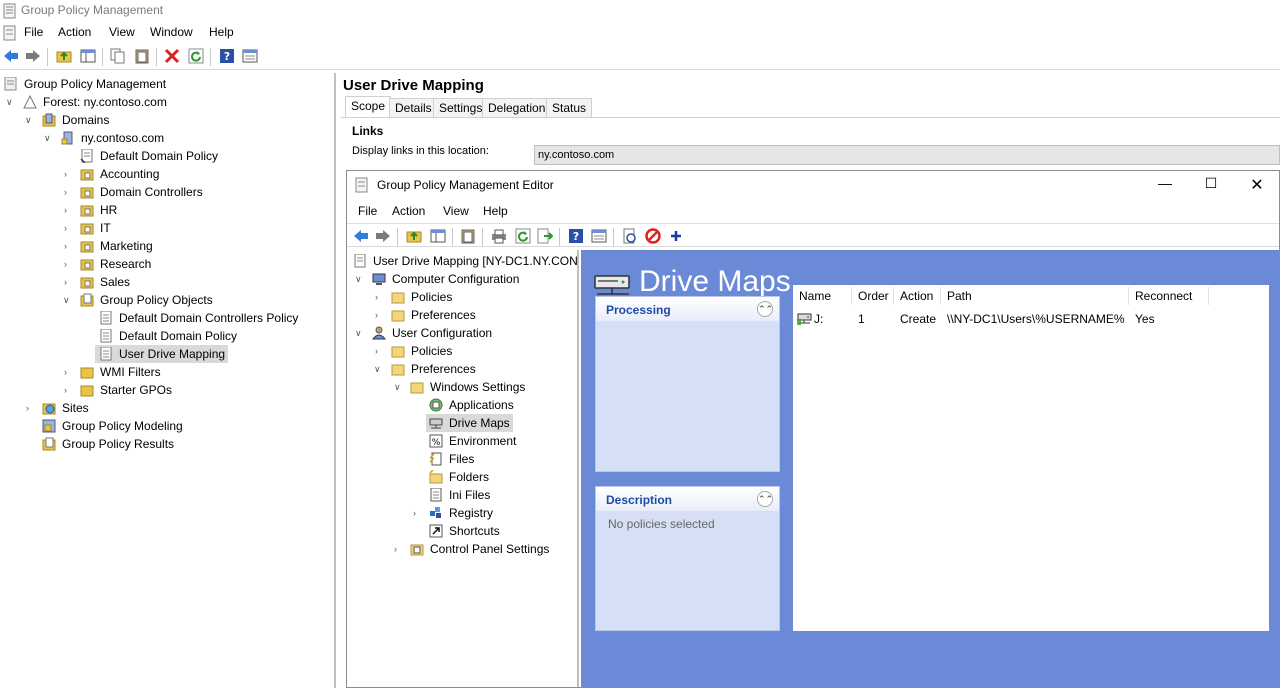 This screenshot has width=1280, height=688. Describe the element at coordinates (172, 56) in the screenshot. I see `delete-icon` at that location.